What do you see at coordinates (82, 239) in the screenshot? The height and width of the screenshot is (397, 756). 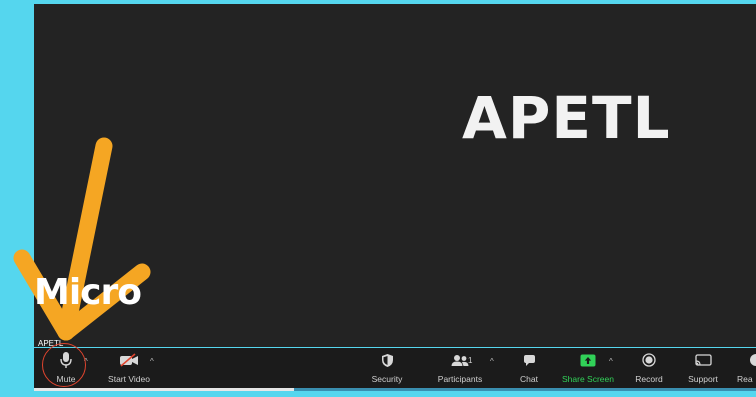 I see `annotation-arrow` at bounding box center [82, 239].